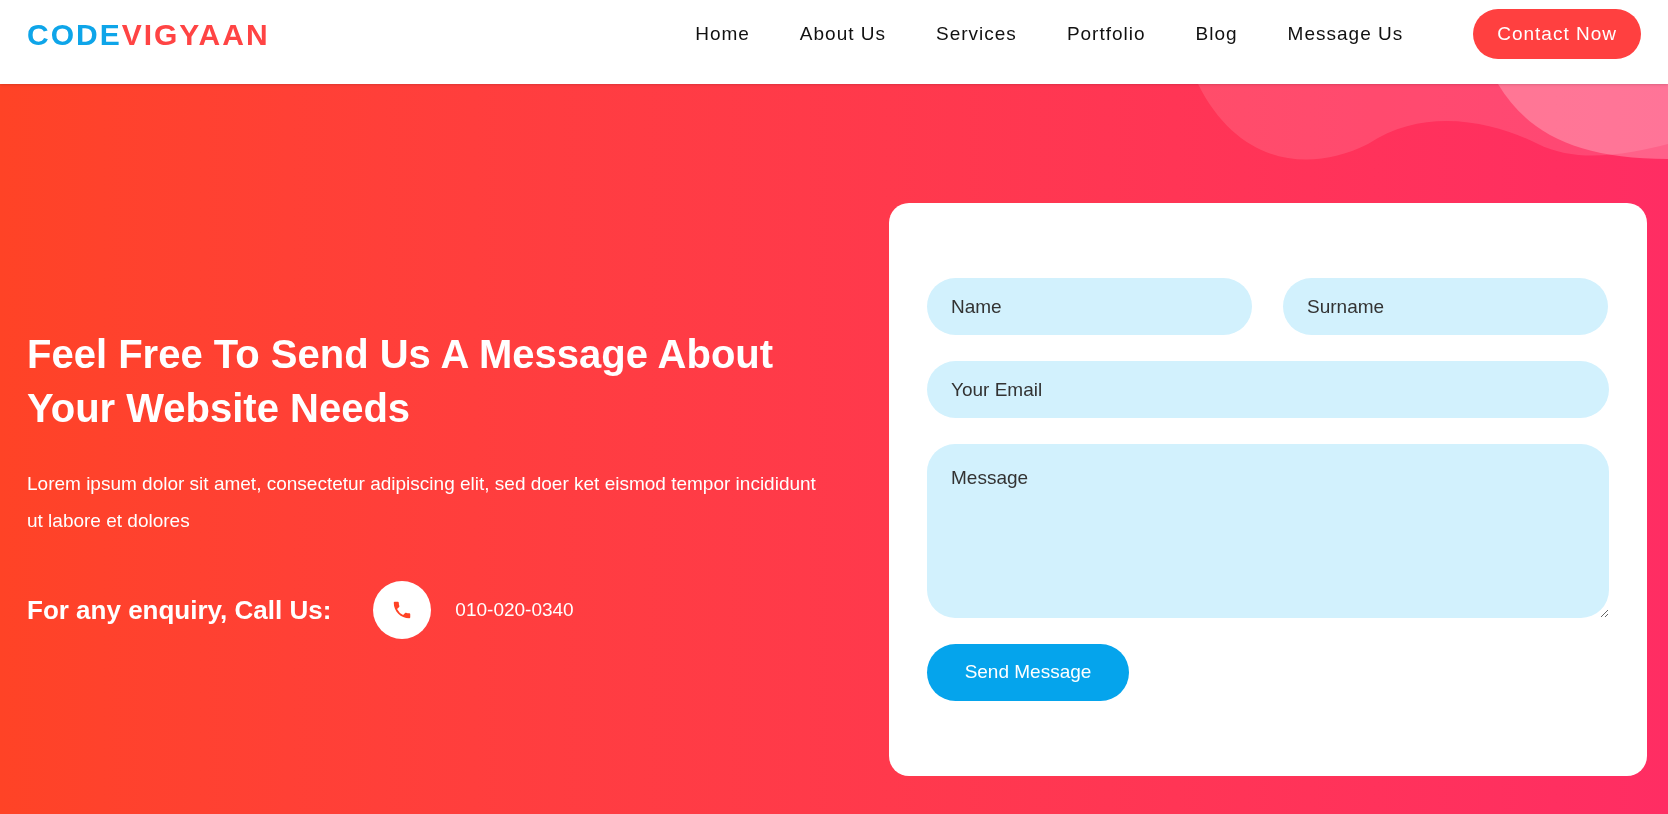 The width and height of the screenshot is (1668, 814). What do you see at coordinates (842, 34) in the screenshot?
I see `nav-link: About Us` at bounding box center [842, 34].